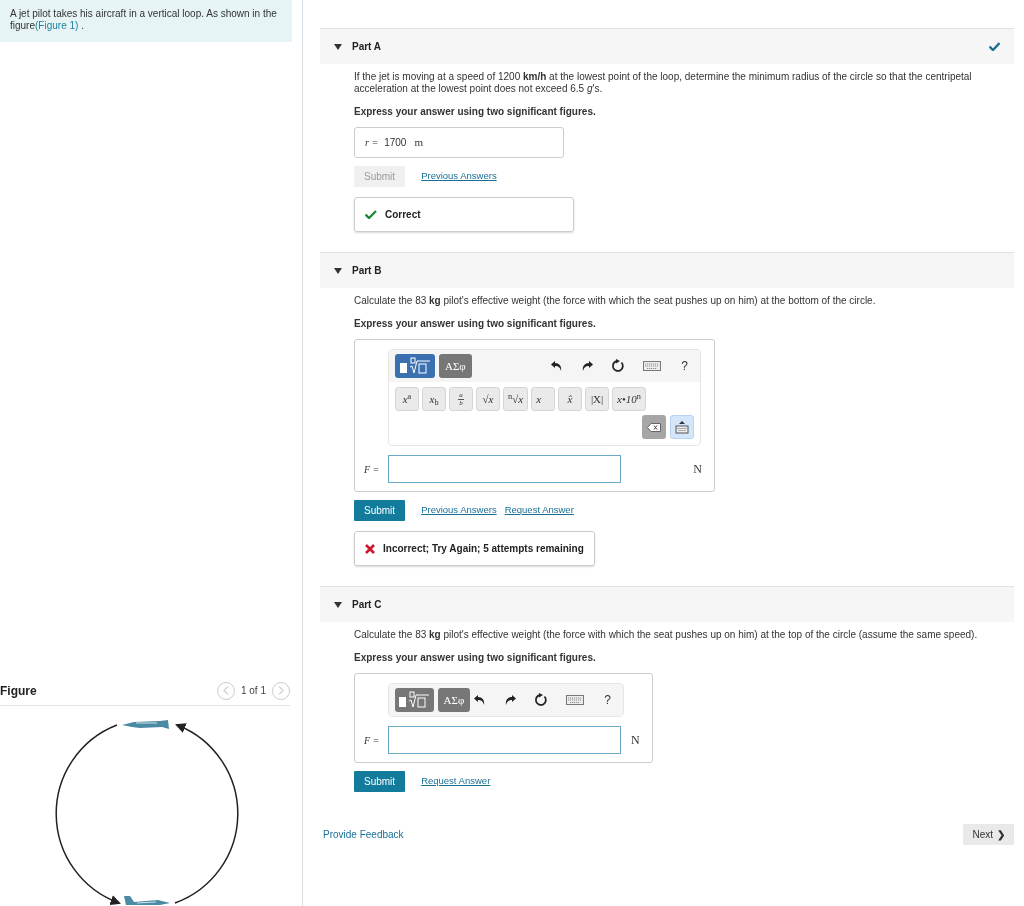 The height and width of the screenshot is (906, 1024). I want to click on figure-title: Figure, so click(18, 691).